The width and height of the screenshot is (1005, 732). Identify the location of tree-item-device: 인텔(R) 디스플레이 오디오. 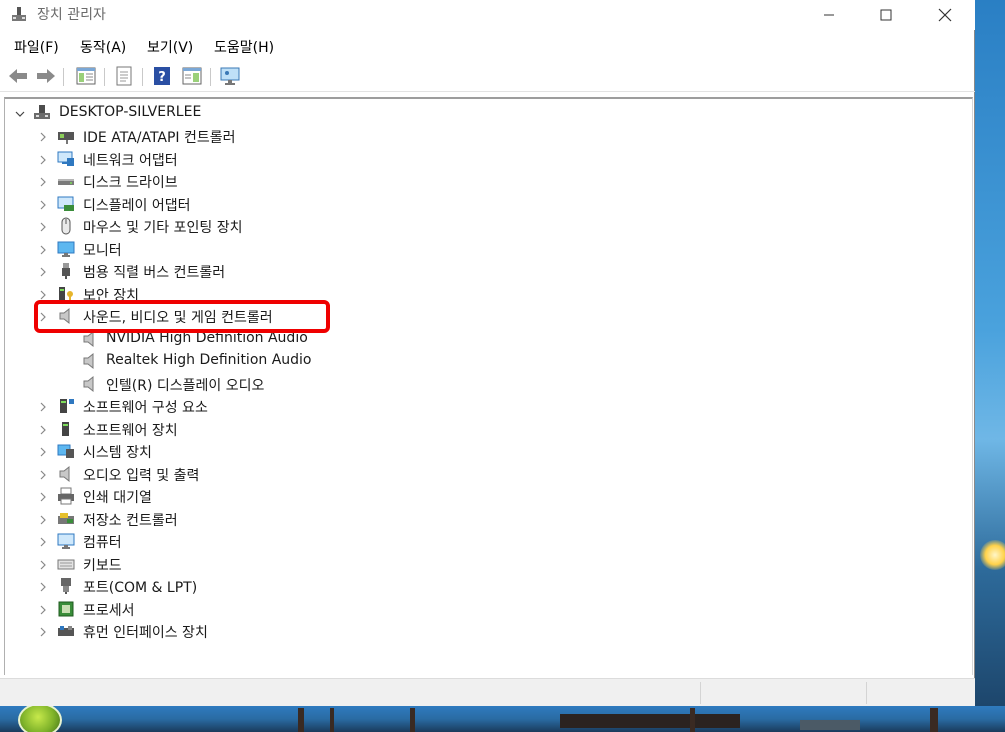
(185, 385).